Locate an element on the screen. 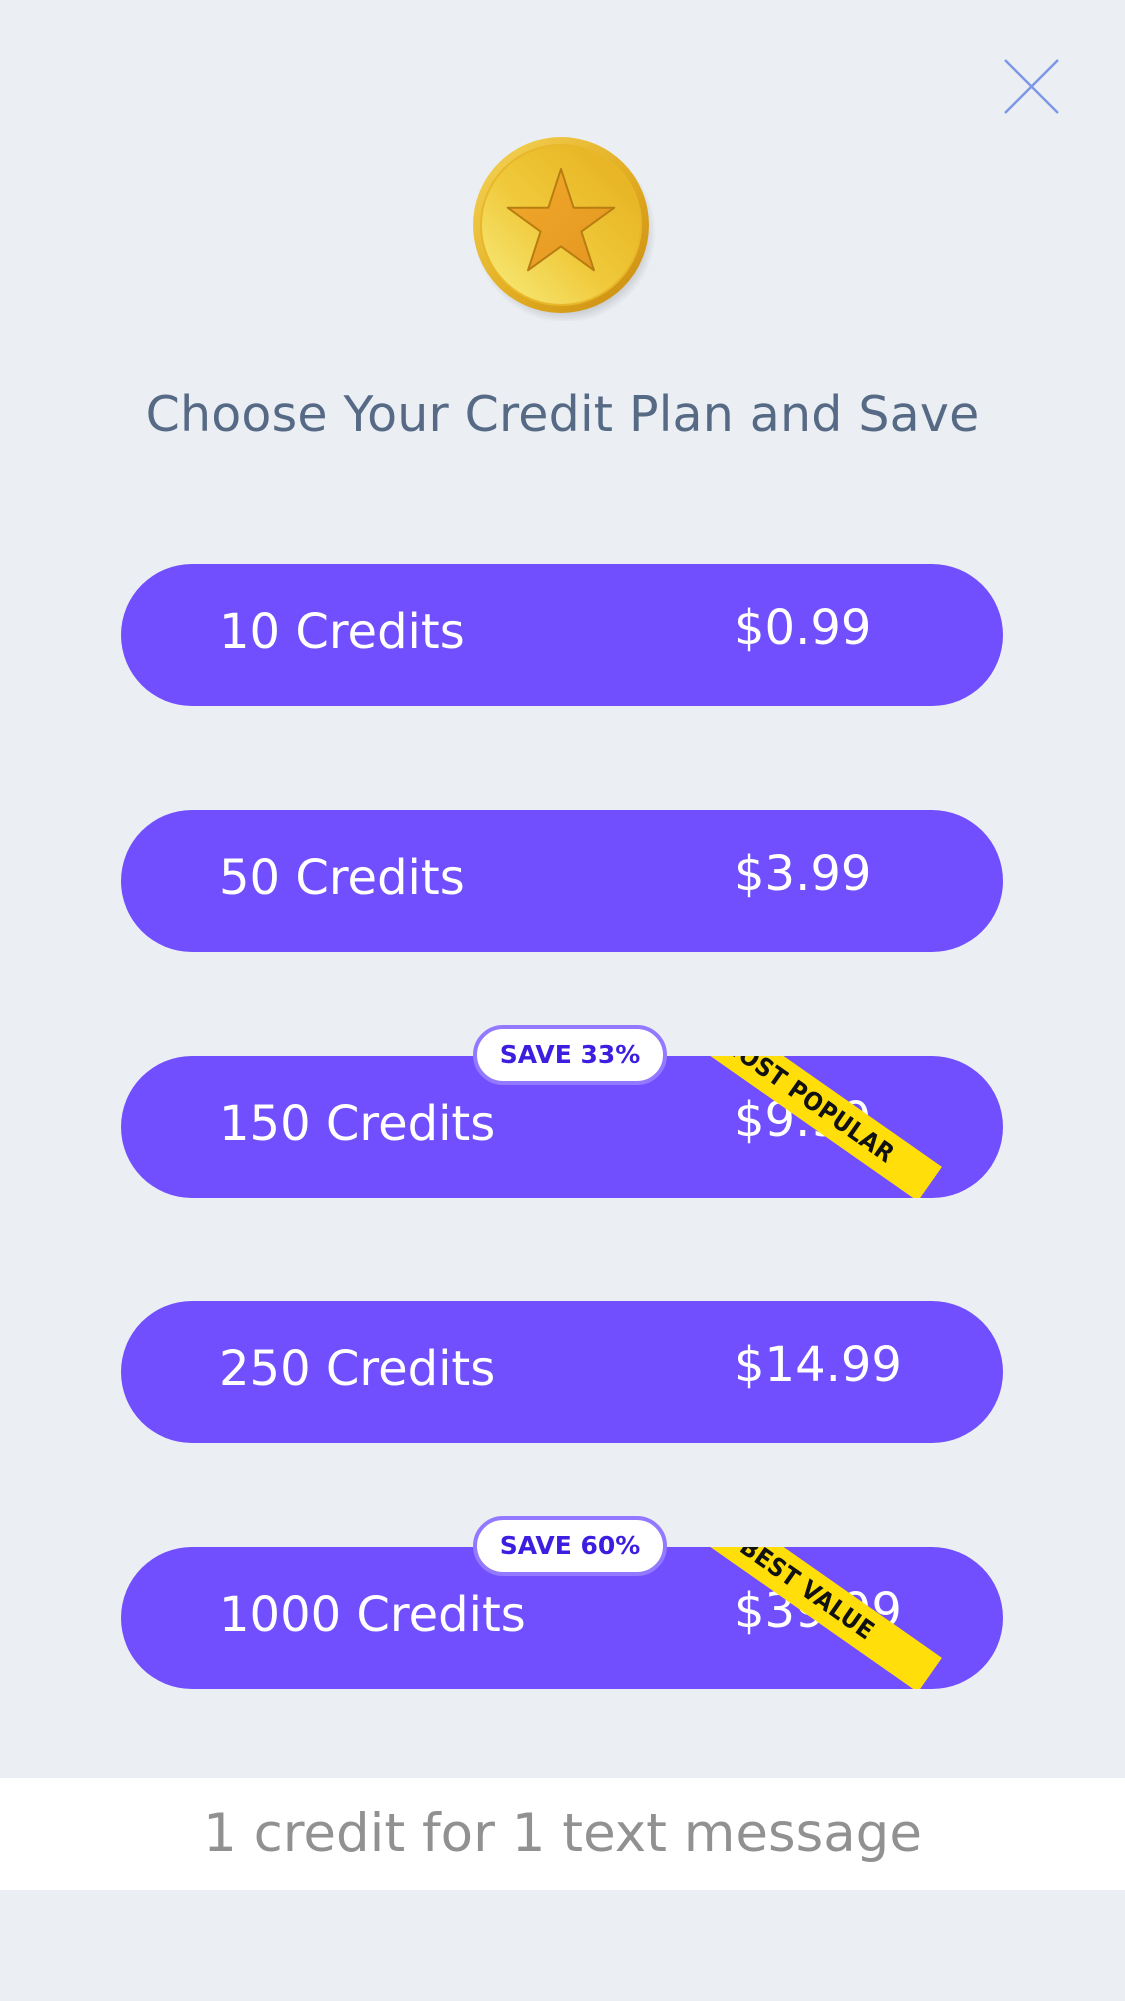 This screenshot has width=1125, height=2001. plan-name: 50 Credits is located at coordinates (342, 878).